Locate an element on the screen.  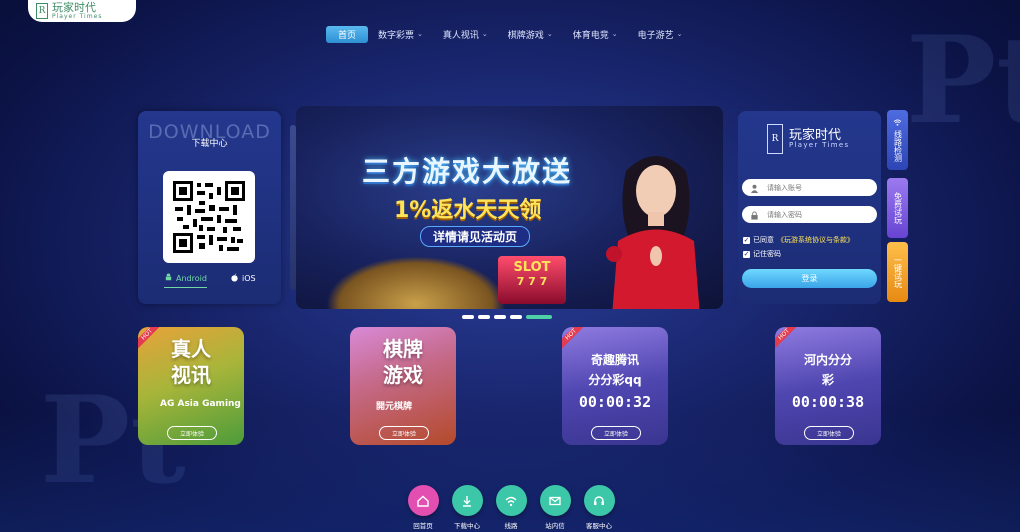
tile-title-line2: 分分彩qq is located at coordinates (615, 380).